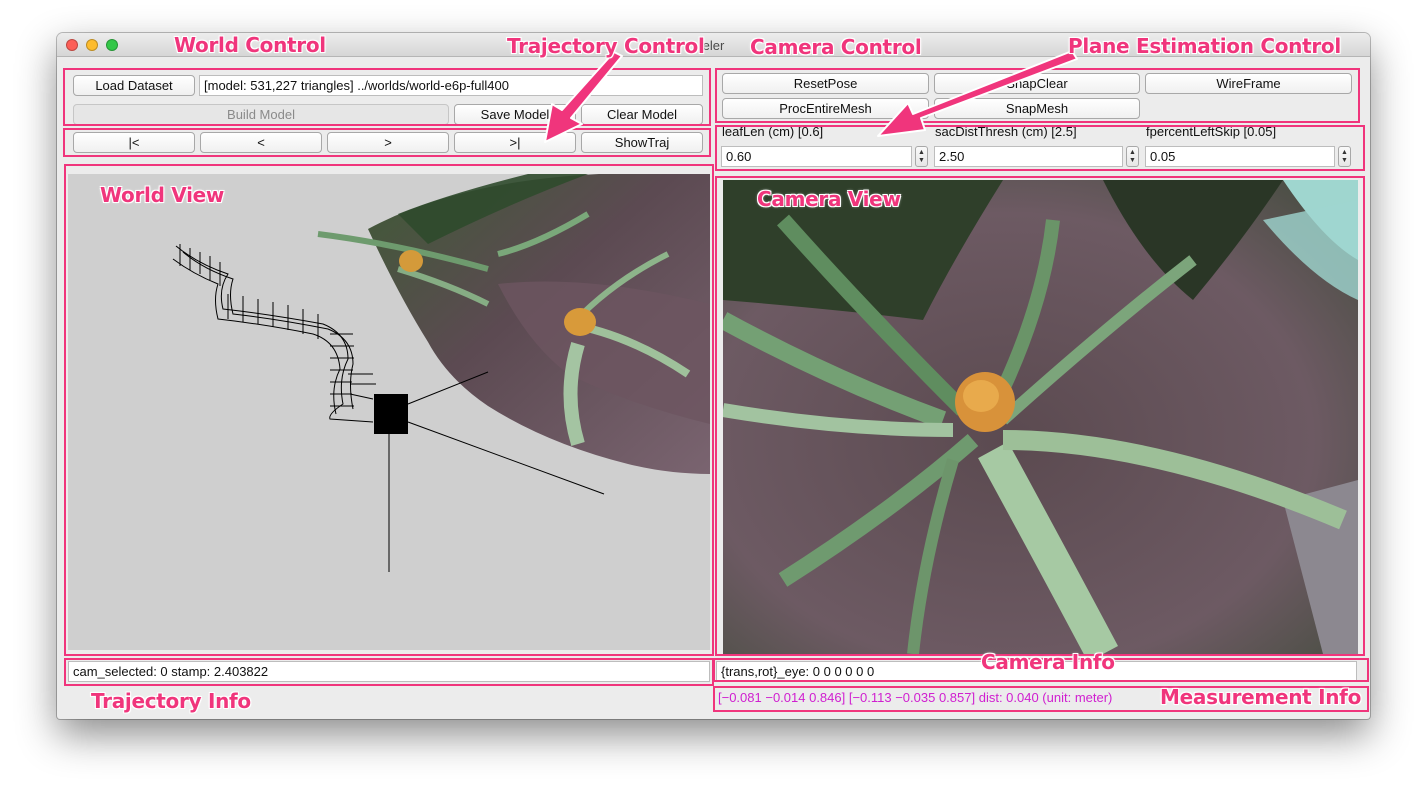 The width and height of the screenshot is (1427, 798). Describe the element at coordinates (1240, 156) in the screenshot. I see `fpercent-input: 0.05` at that location.